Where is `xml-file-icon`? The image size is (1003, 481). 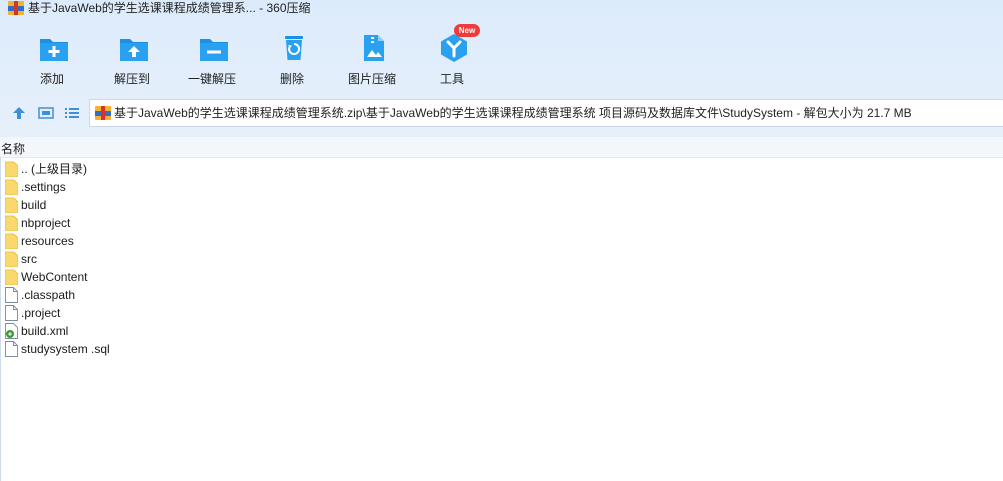 xml-file-icon is located at coordinates (11, 331).